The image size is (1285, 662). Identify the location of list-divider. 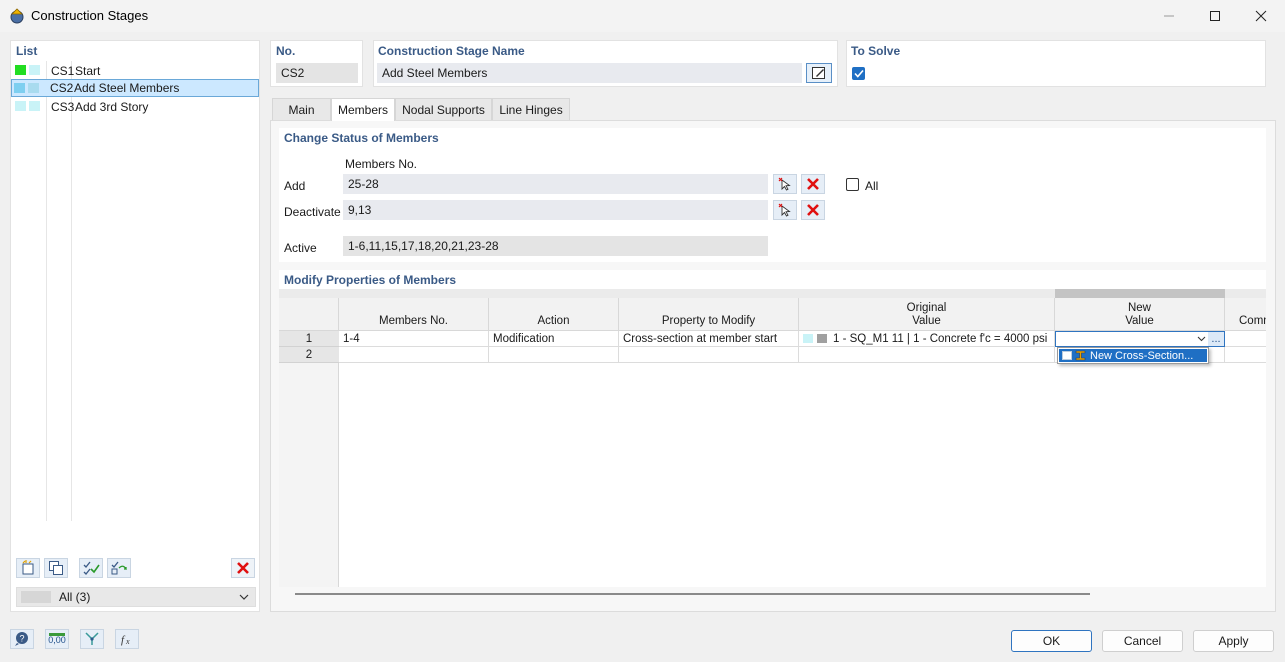
(46, 291).